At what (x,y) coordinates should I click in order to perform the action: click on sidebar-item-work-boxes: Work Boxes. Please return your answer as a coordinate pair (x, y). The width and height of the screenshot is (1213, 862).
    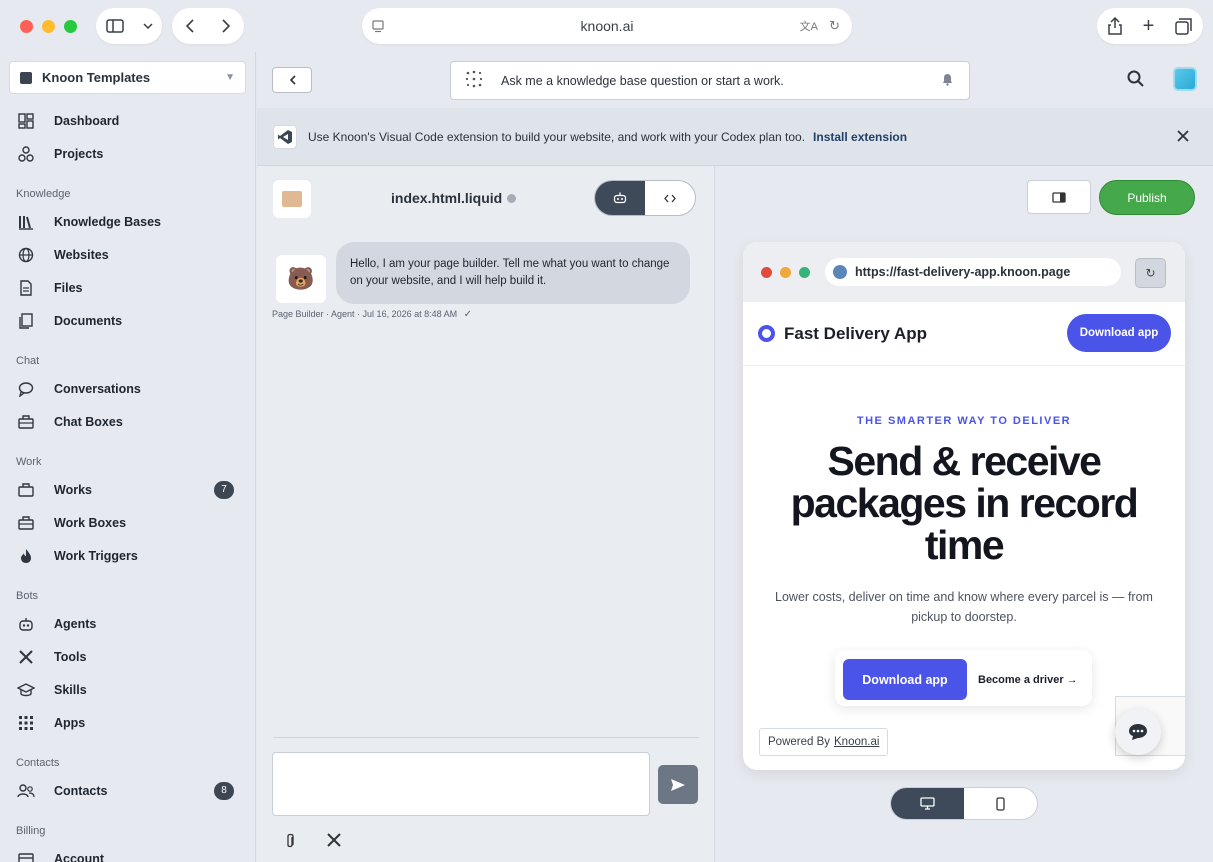
    Looking at the image, I should click on (127, 522).